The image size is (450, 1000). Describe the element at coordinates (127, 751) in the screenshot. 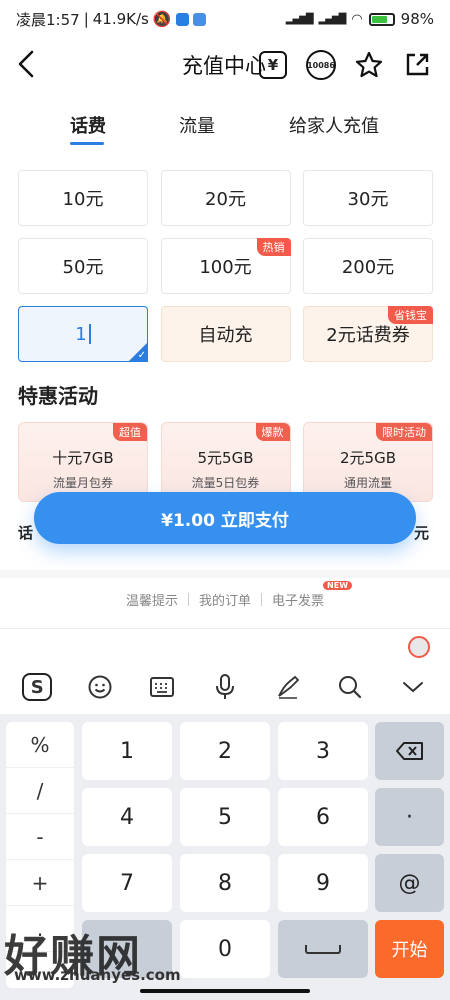

I see `key-1: 1` at that location.